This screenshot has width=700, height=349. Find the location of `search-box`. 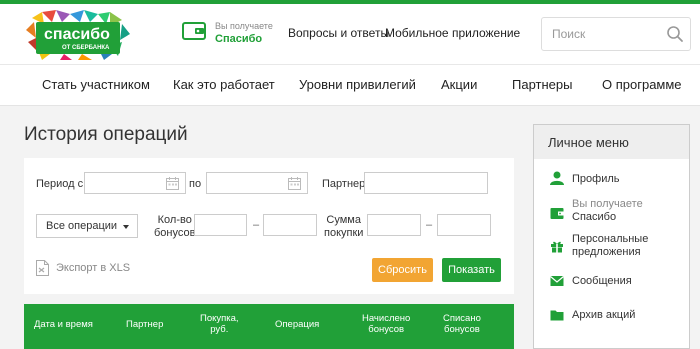

search-box is located at coordinates (616, 34).